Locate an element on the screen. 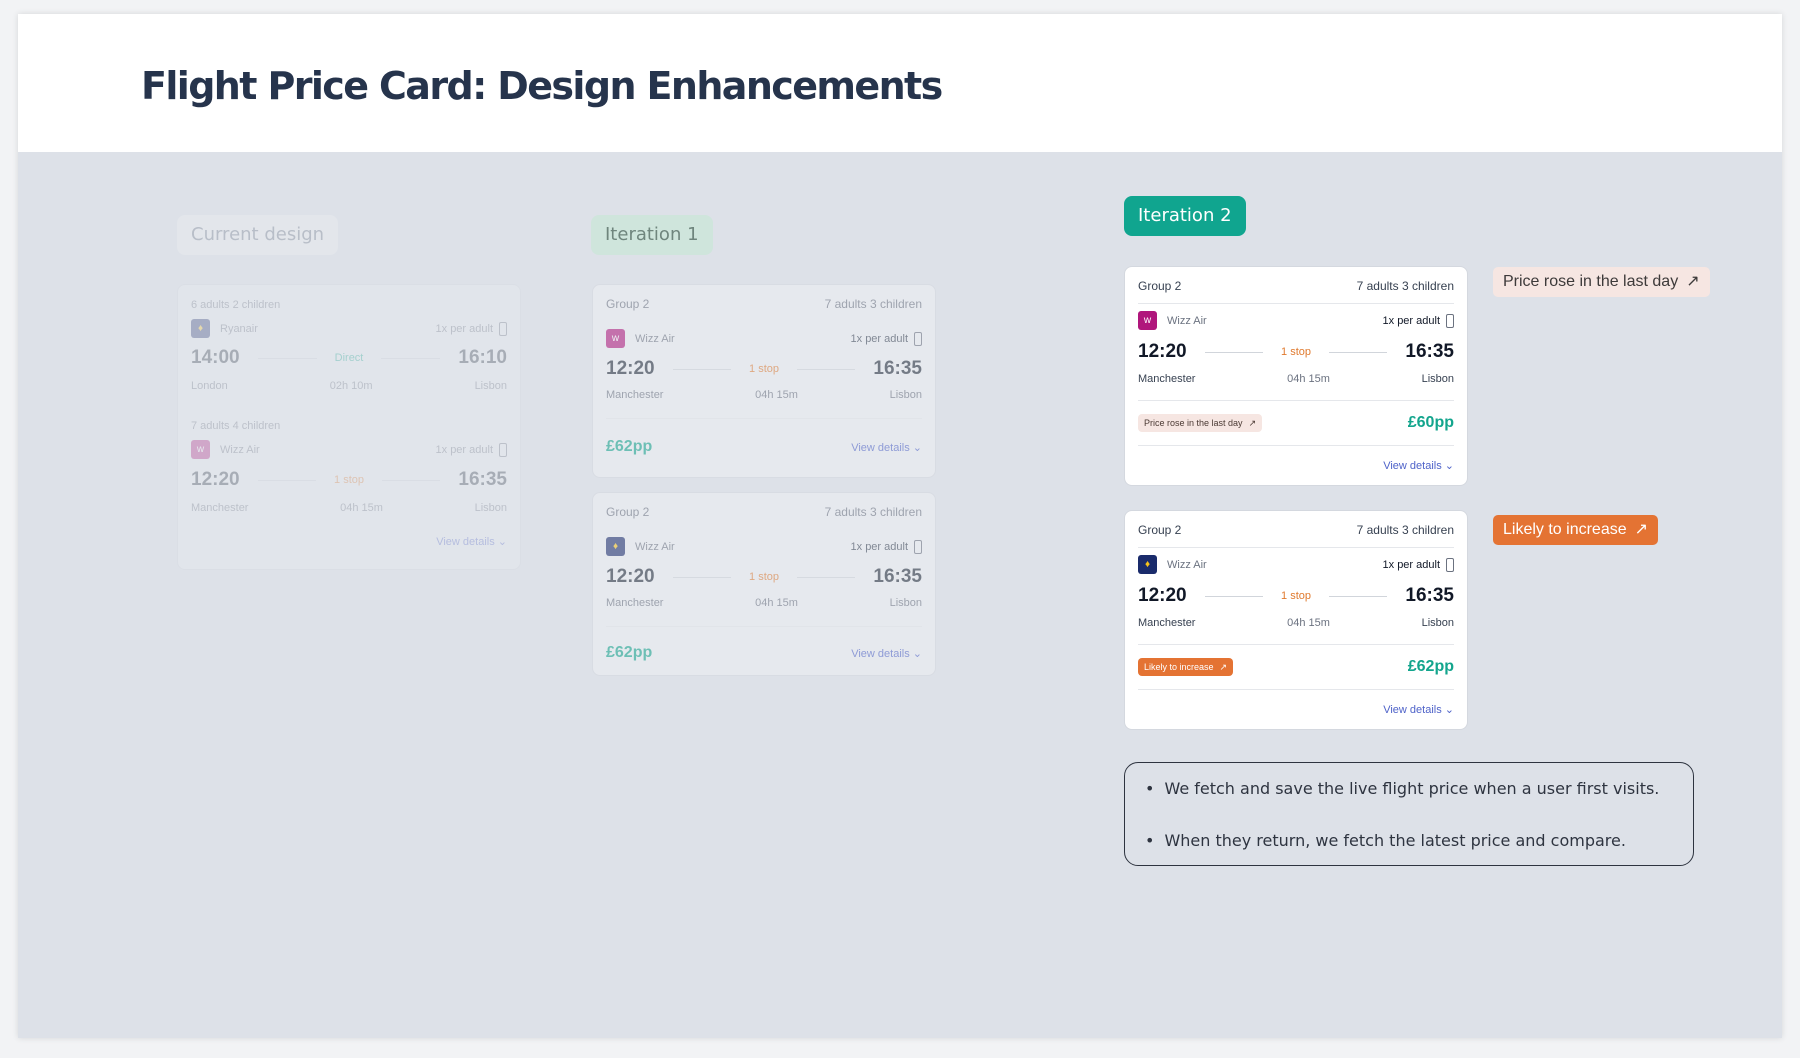 This screenshot has width=1800, height=1058. label-iteration-1: Iteration 1 is located at coordinates (652, 235).